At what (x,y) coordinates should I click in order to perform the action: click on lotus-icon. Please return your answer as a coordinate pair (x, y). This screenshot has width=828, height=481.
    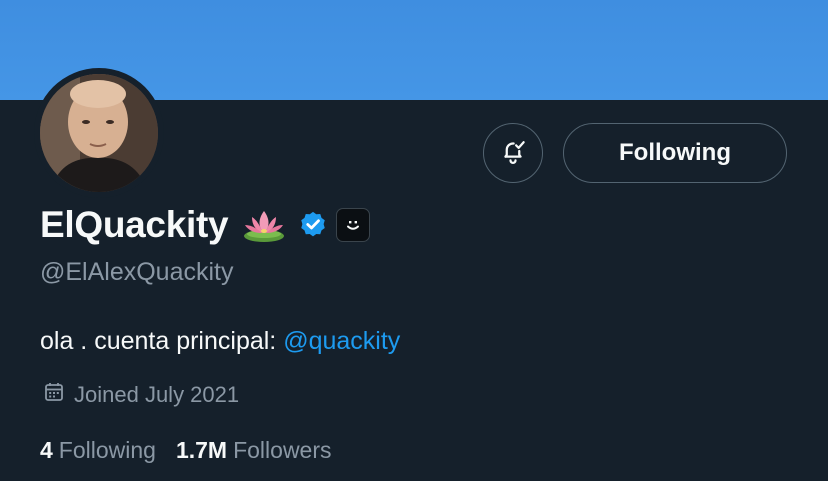
    Looking at the image, I should click on (264, 225).